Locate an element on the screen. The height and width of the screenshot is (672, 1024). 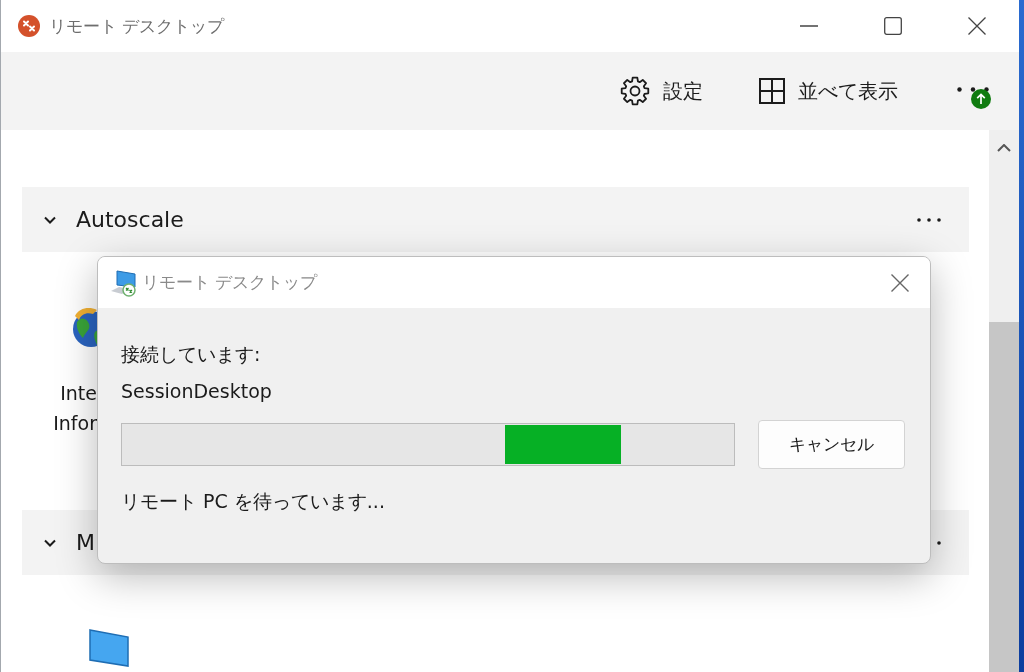
tile-label: Infor is located at coordinates (75, 423).